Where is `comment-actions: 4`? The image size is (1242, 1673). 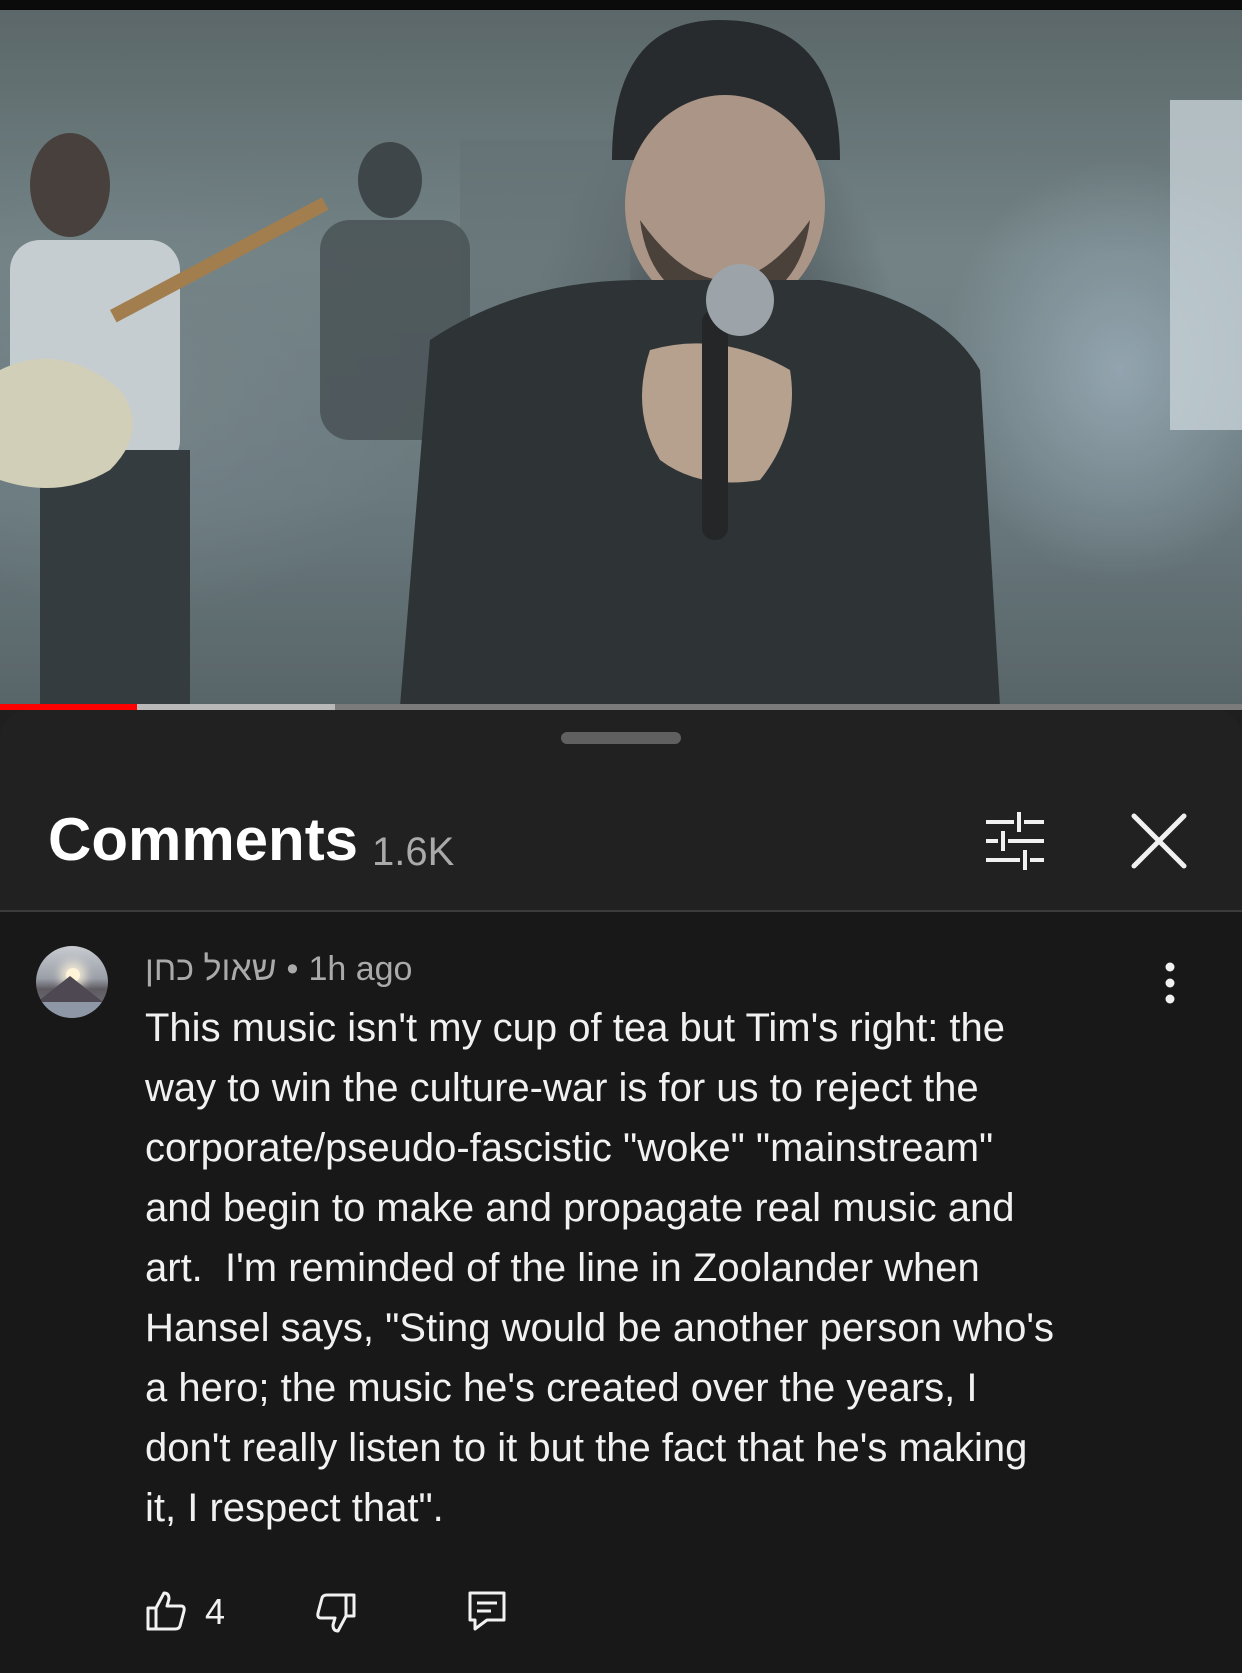
comment-actions: 4 is located at coordinates (445, 1612).